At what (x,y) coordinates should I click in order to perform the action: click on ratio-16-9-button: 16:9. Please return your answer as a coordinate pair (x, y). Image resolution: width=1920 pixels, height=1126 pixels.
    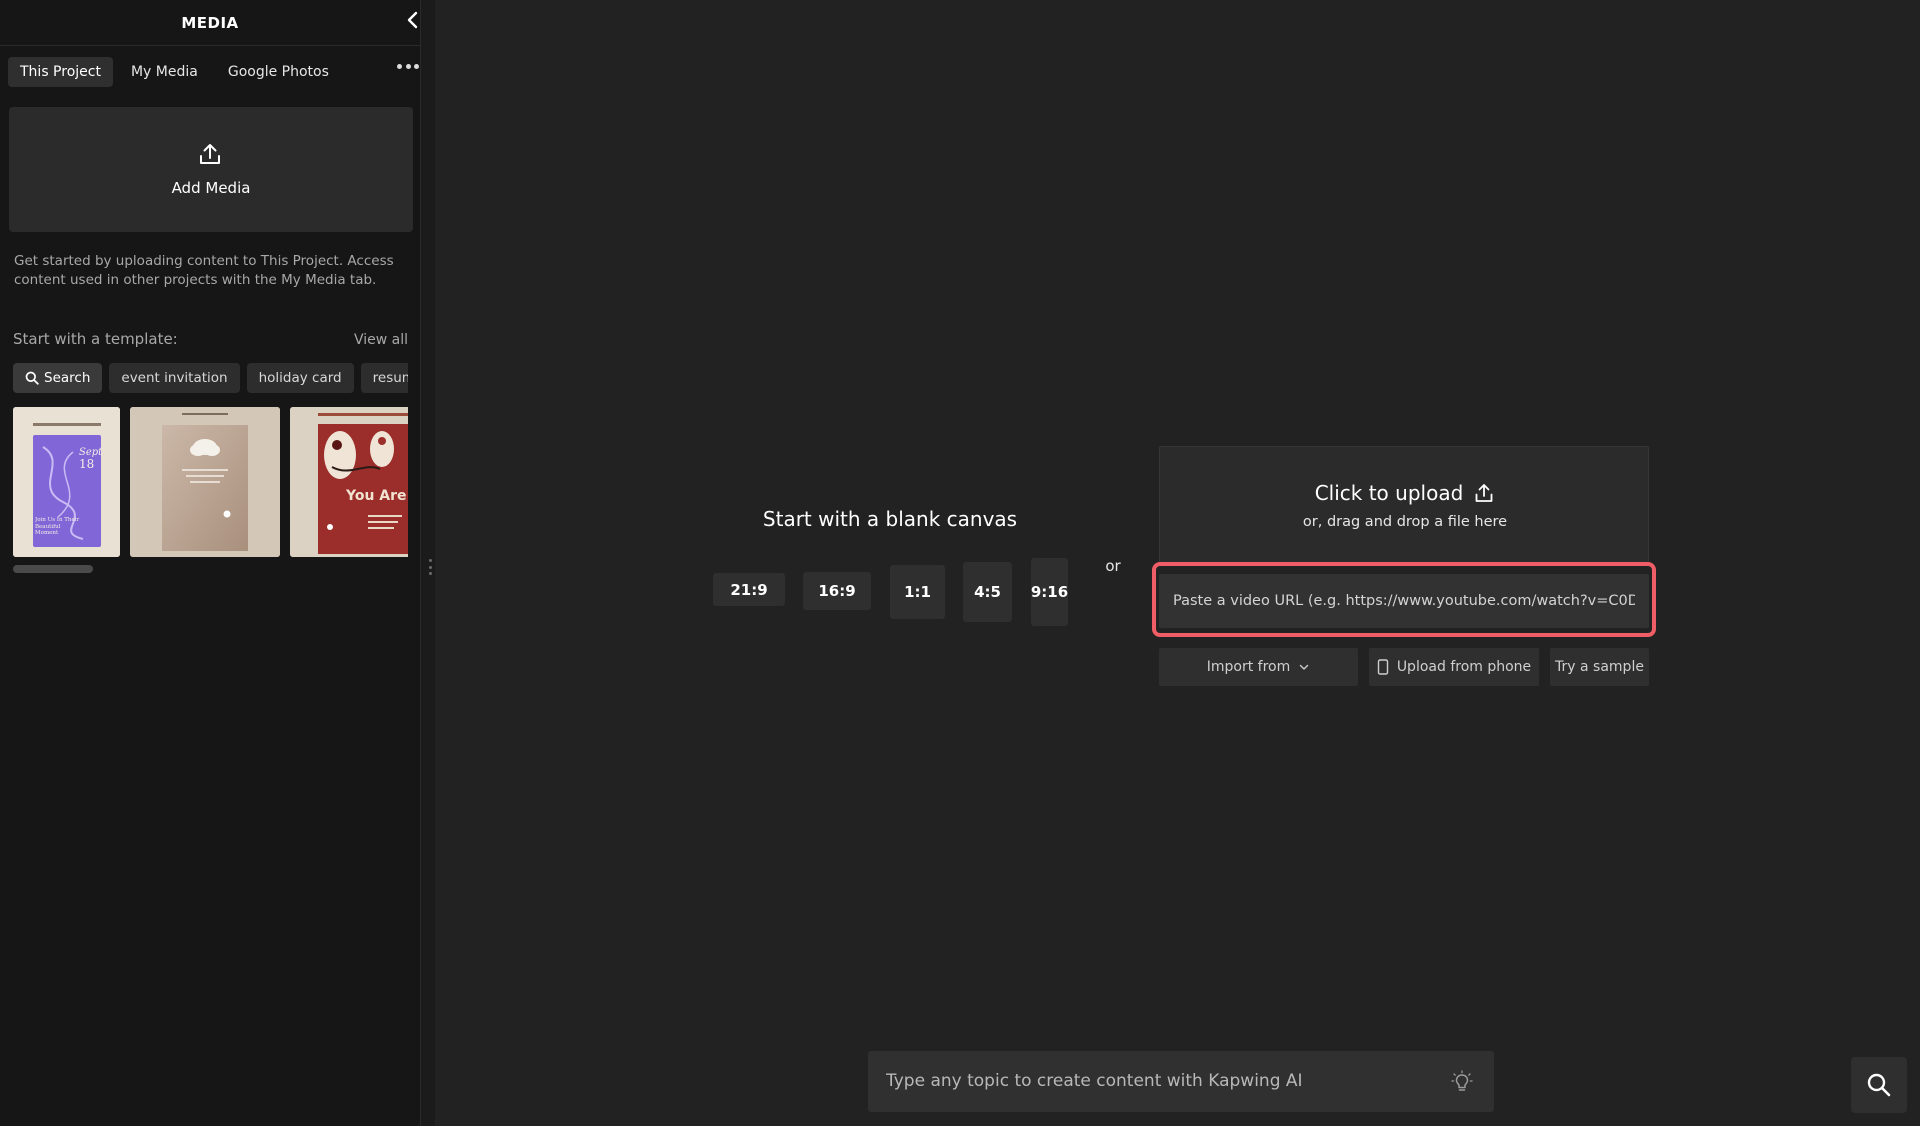
    Looking at the image, I should click on (837, 591).